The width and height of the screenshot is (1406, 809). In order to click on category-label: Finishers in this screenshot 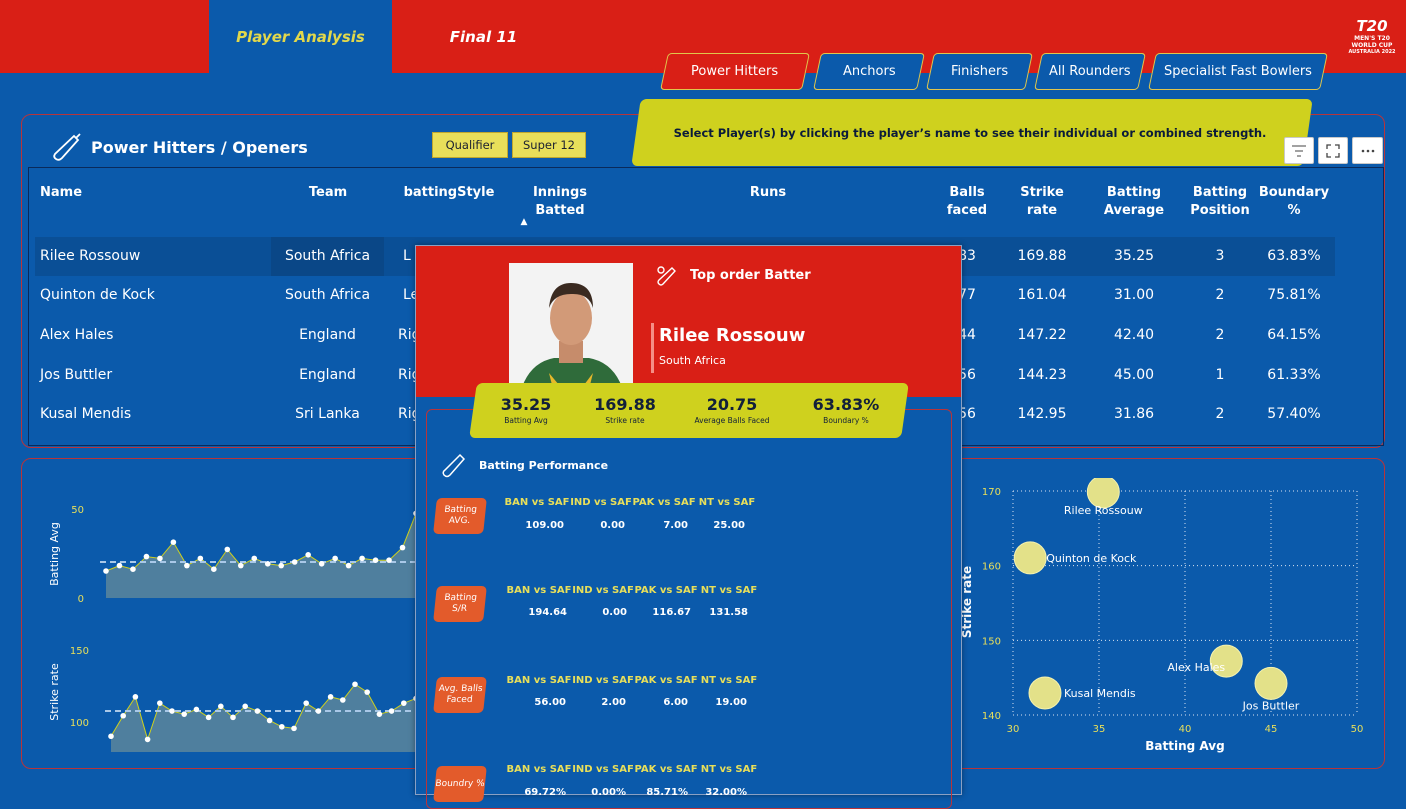, I will do `click(979, 71)`.